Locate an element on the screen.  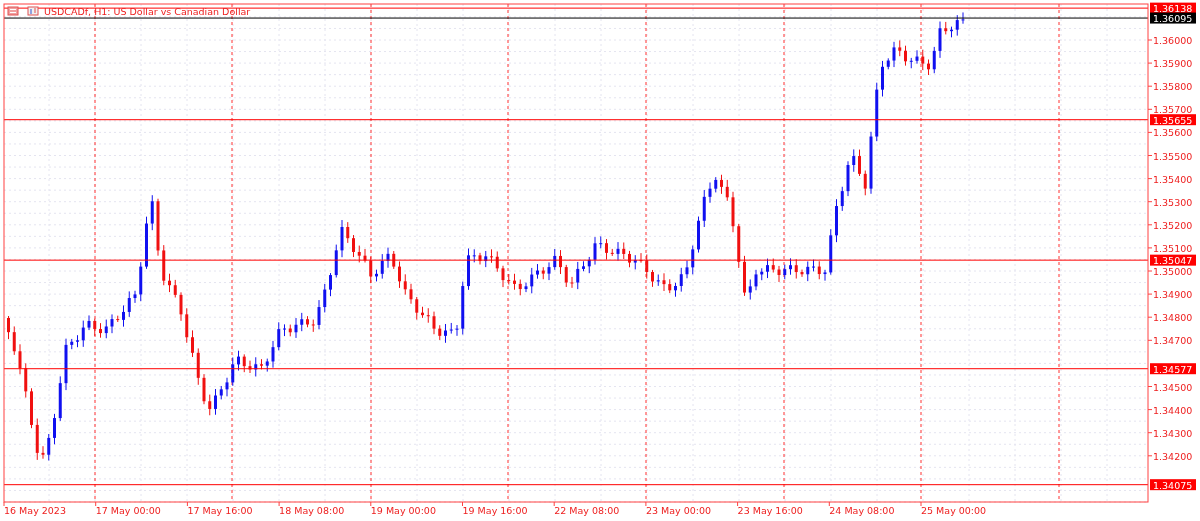
time-axis-label: 17 May 16:00 is located at coordinates (220, 510).